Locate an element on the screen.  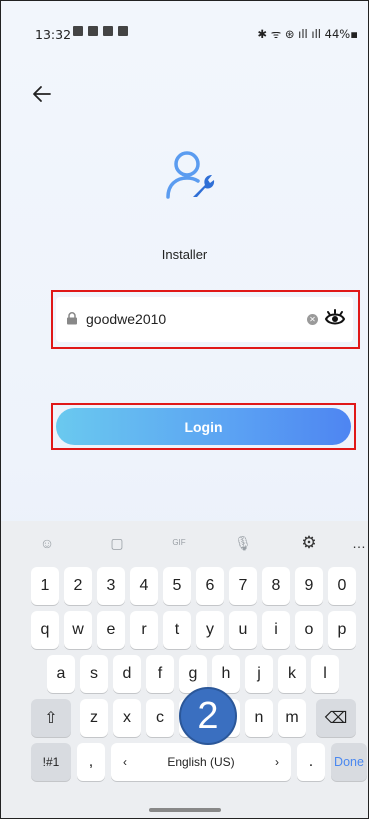
done-key: Done is located at coordinates (349, 762).